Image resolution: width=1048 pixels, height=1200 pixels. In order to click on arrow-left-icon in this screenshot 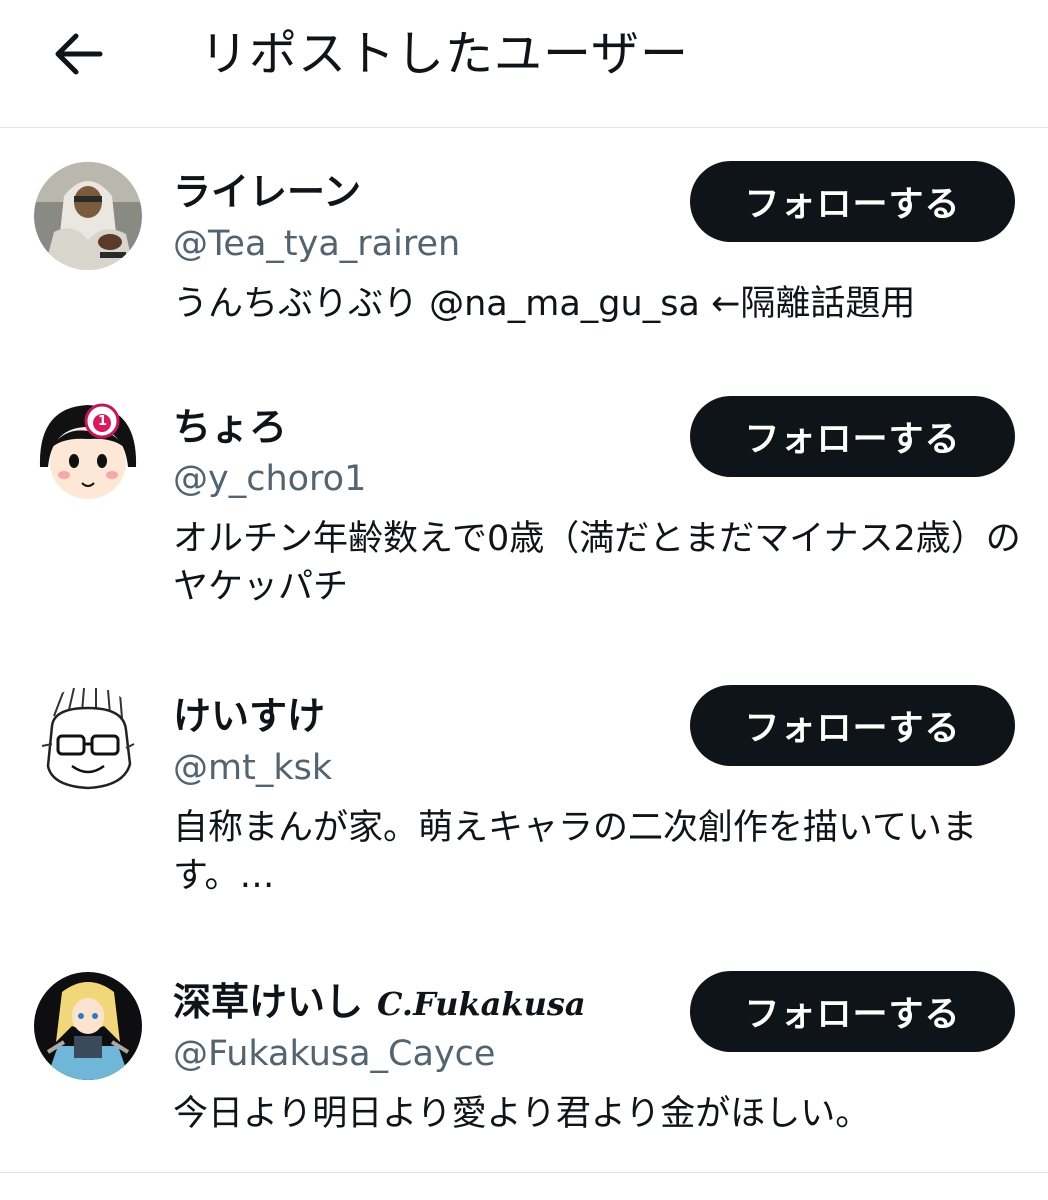, I will do `click(79, 54)`.